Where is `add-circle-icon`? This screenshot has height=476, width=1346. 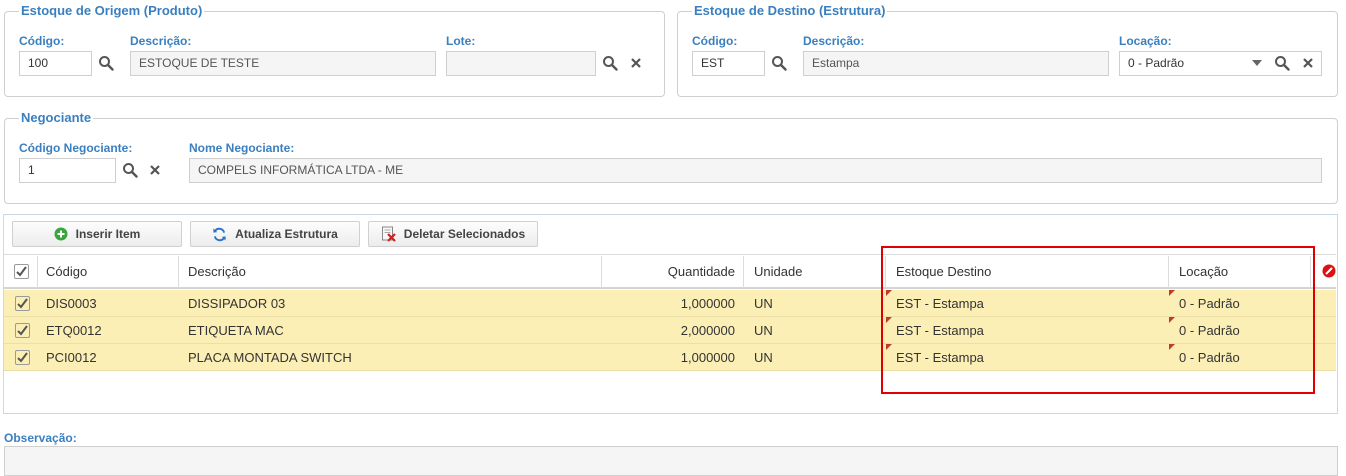
add-circle-icon is located at coordinates (61, 234).